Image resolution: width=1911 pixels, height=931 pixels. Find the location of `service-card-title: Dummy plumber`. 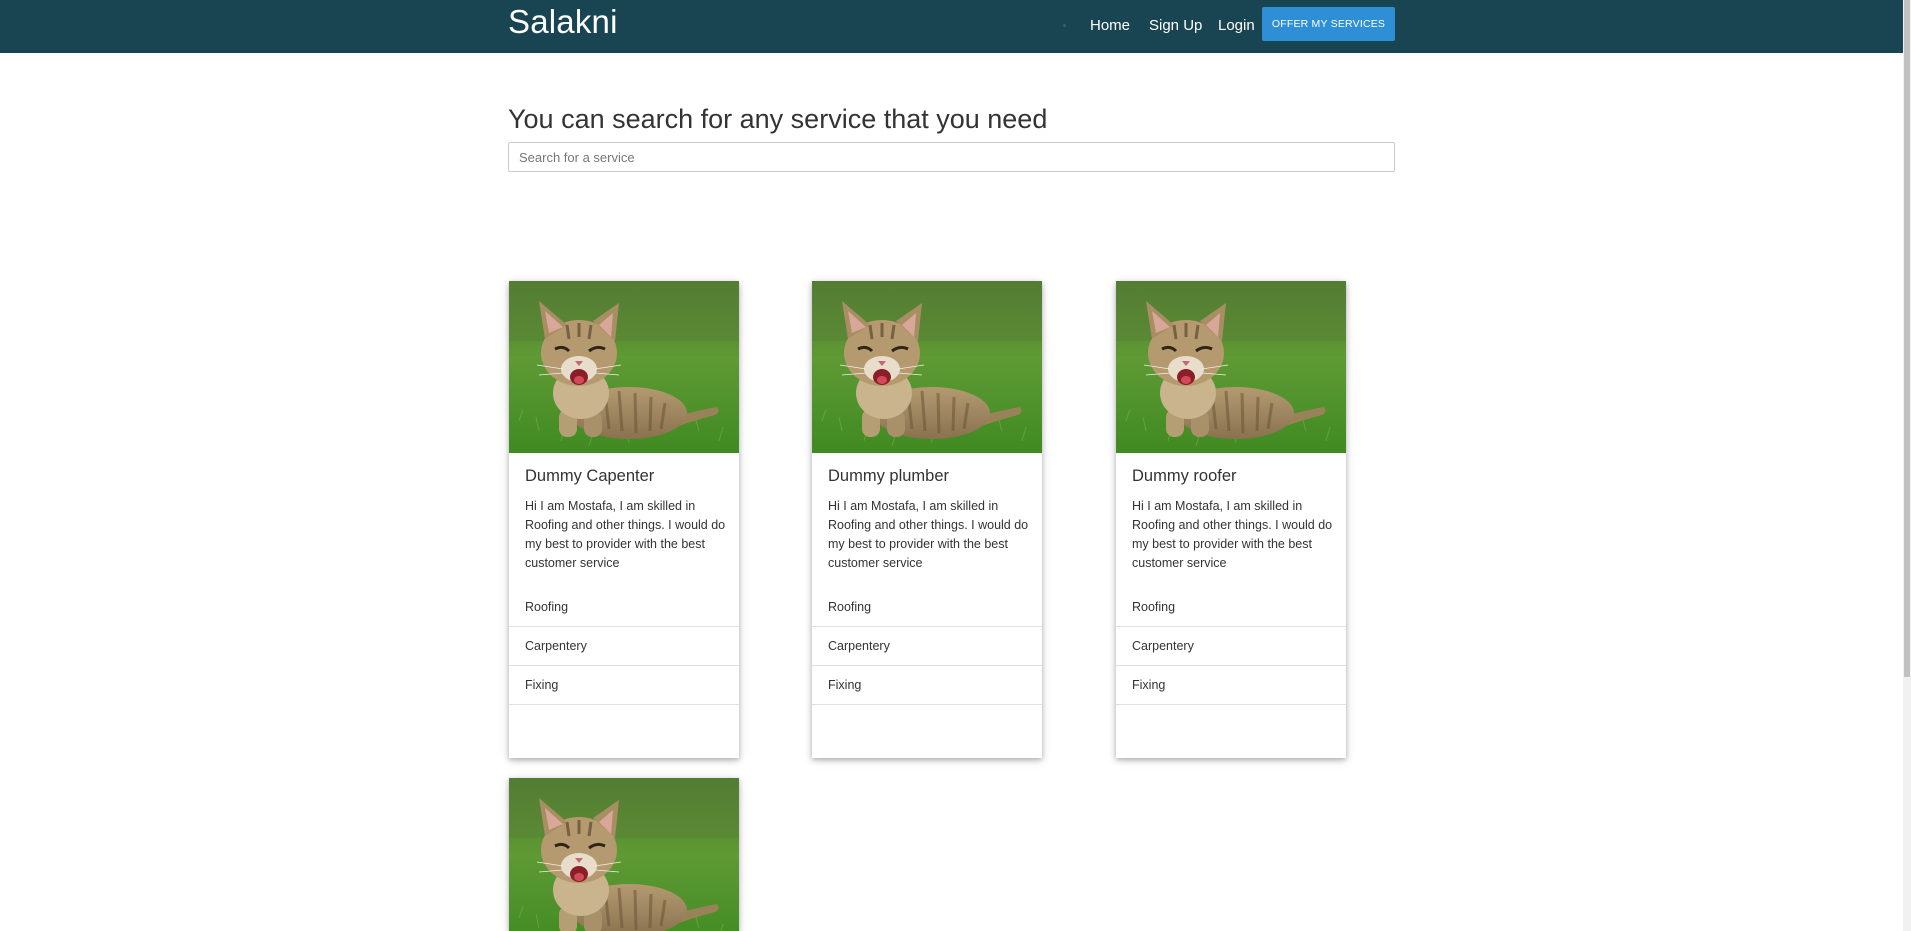

service-card-title: Dummy plumber is located at coordinates (888, 476).